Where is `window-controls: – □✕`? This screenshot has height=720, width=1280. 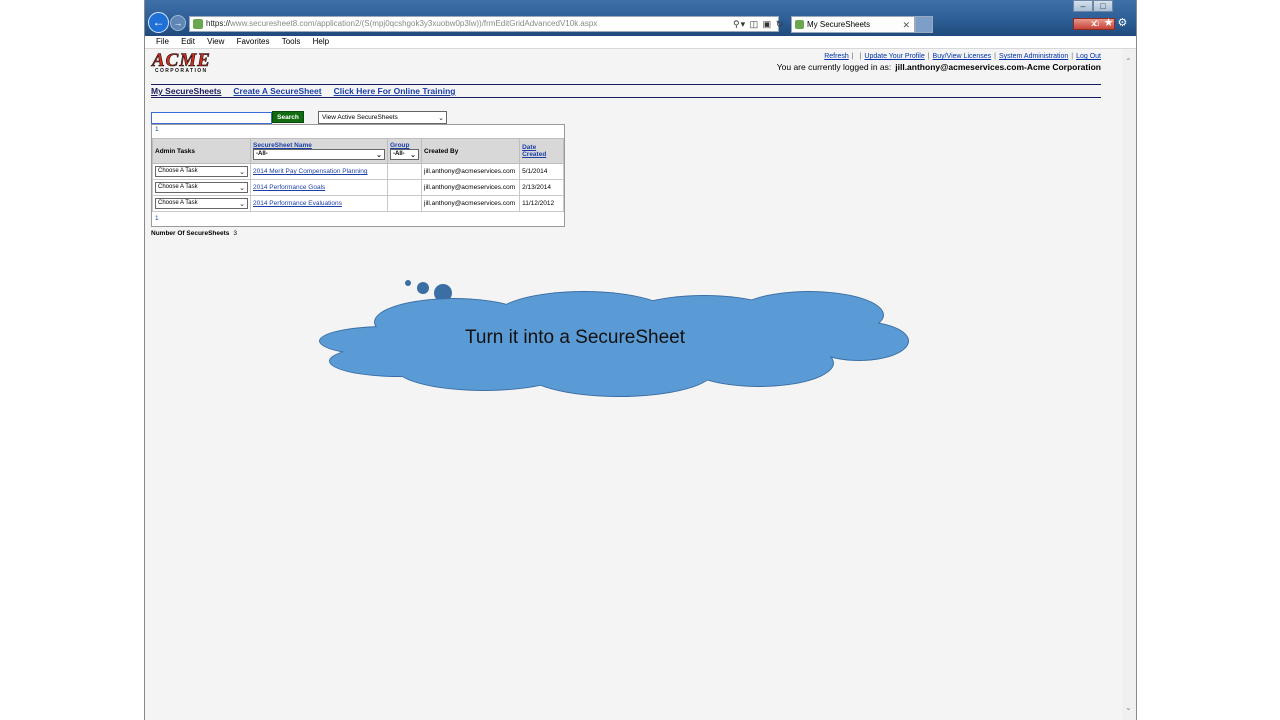
window-controls: – □✕ is located at coordinates (1104, 15).